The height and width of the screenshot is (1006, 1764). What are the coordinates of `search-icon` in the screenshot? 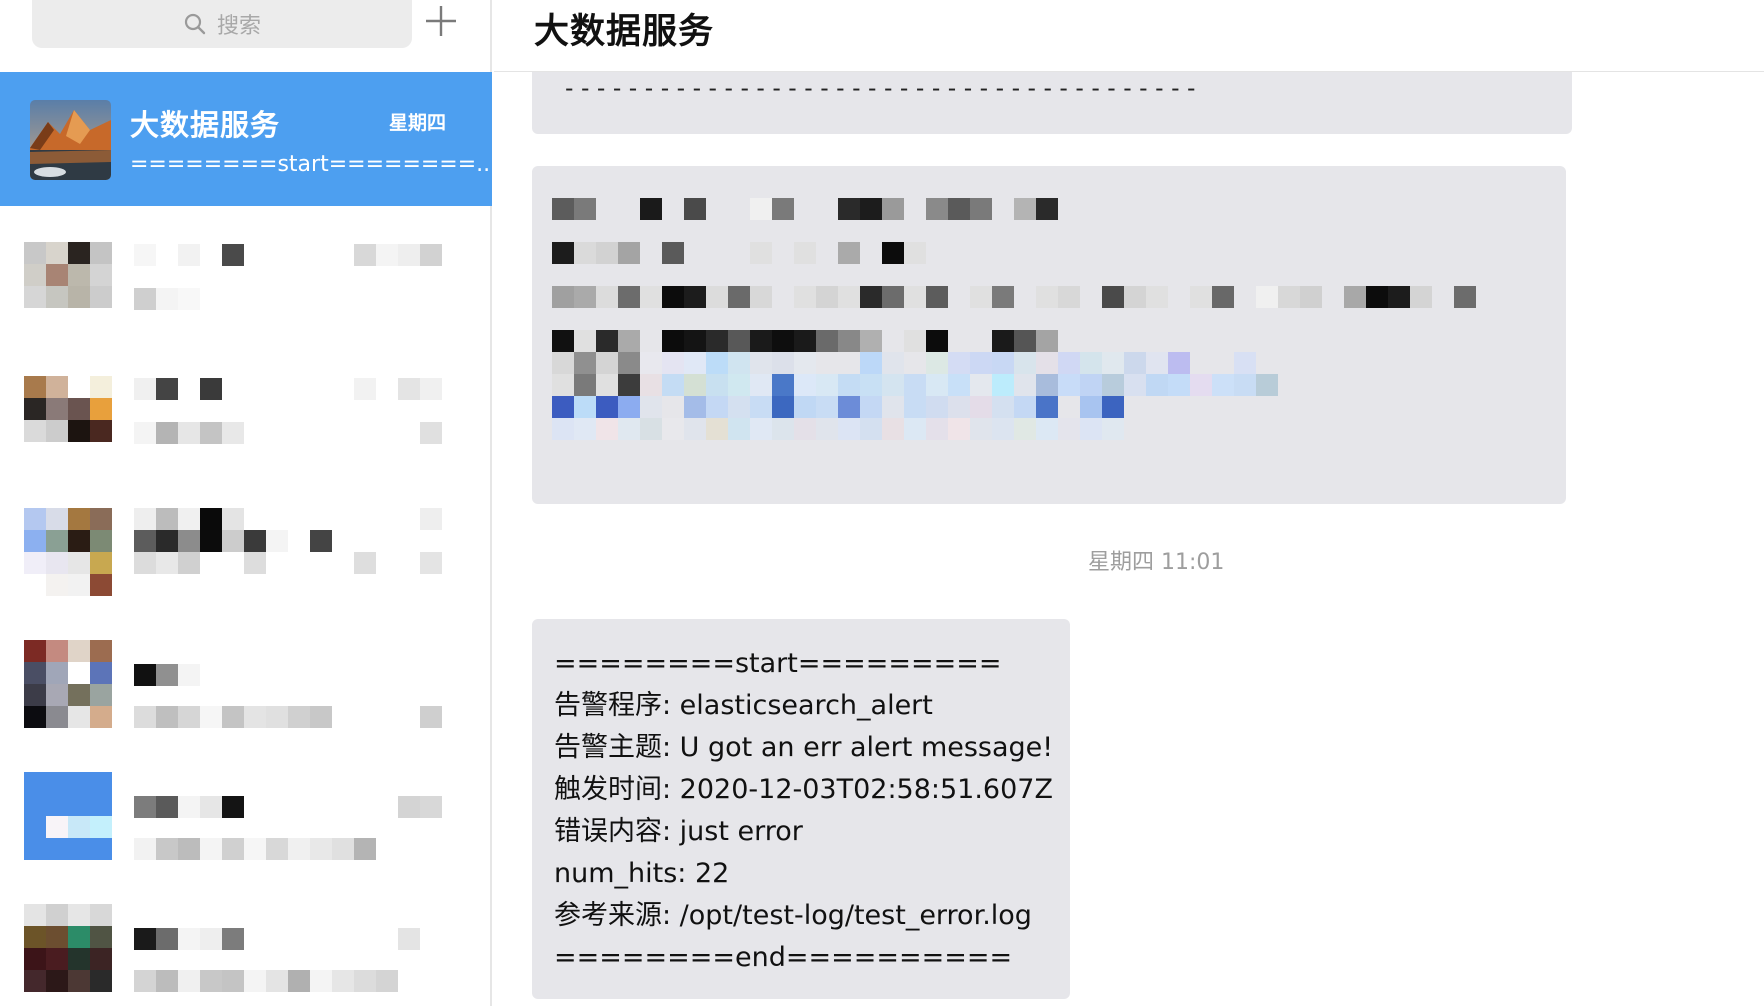 It's located at (195, 24).